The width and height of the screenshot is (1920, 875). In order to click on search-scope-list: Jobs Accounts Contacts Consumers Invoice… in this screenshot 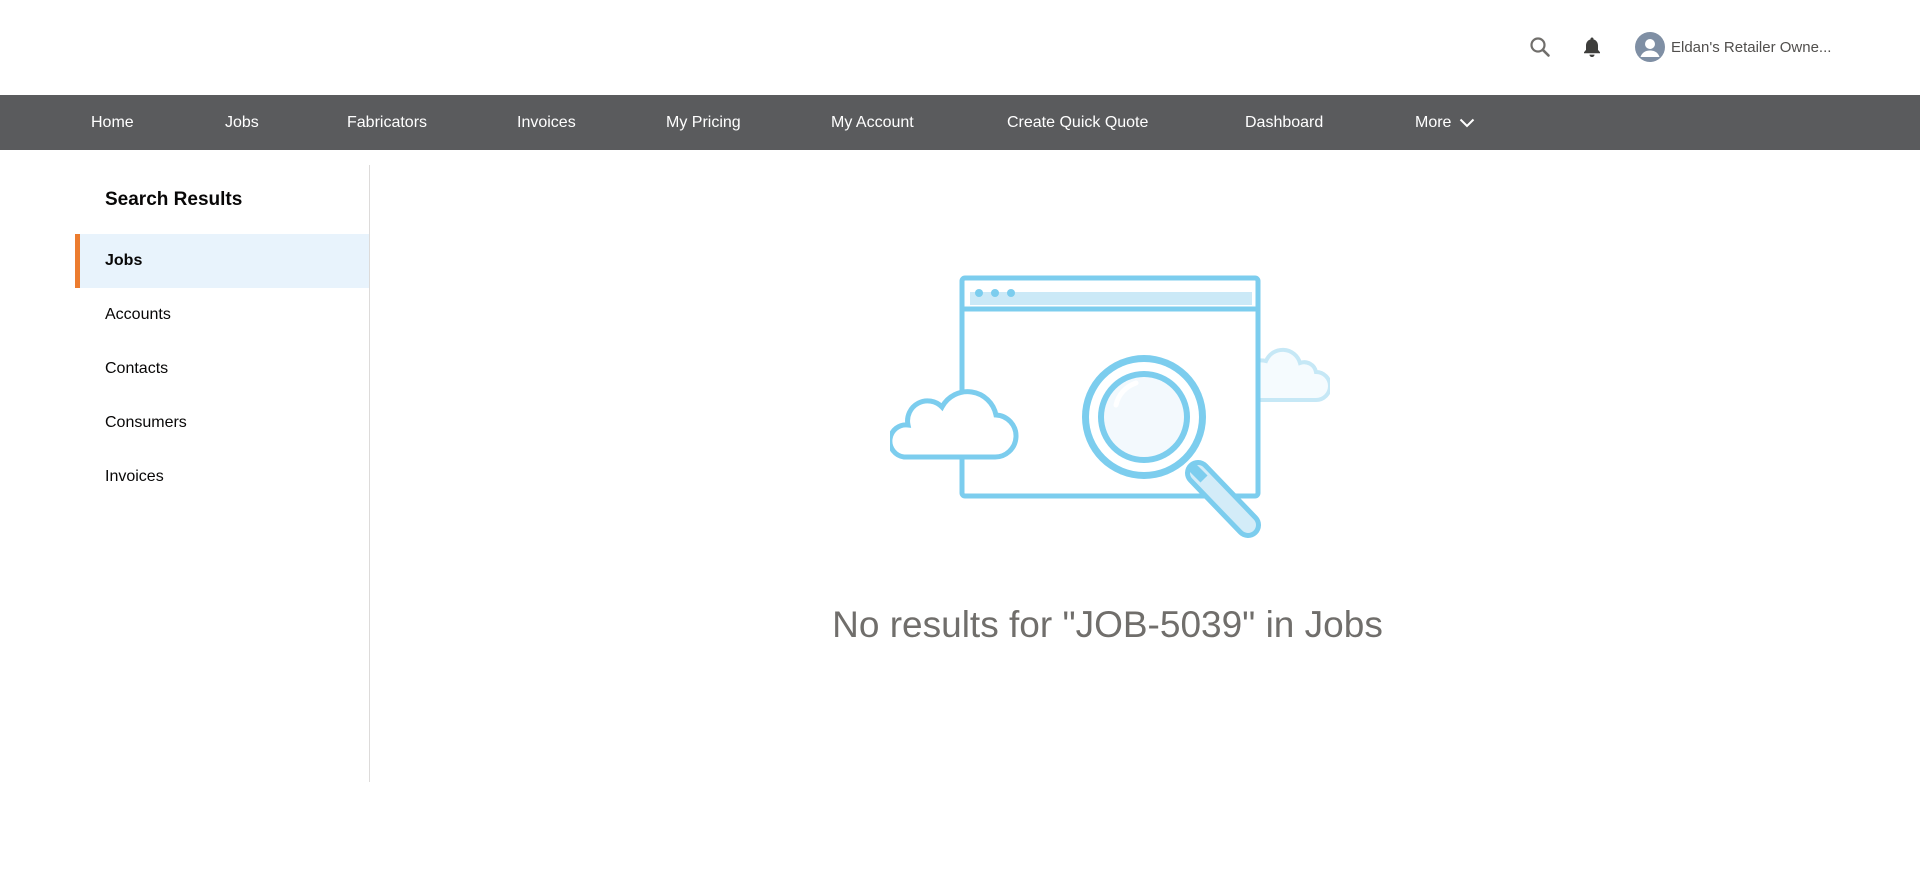, I will do `click(222, 369)`.